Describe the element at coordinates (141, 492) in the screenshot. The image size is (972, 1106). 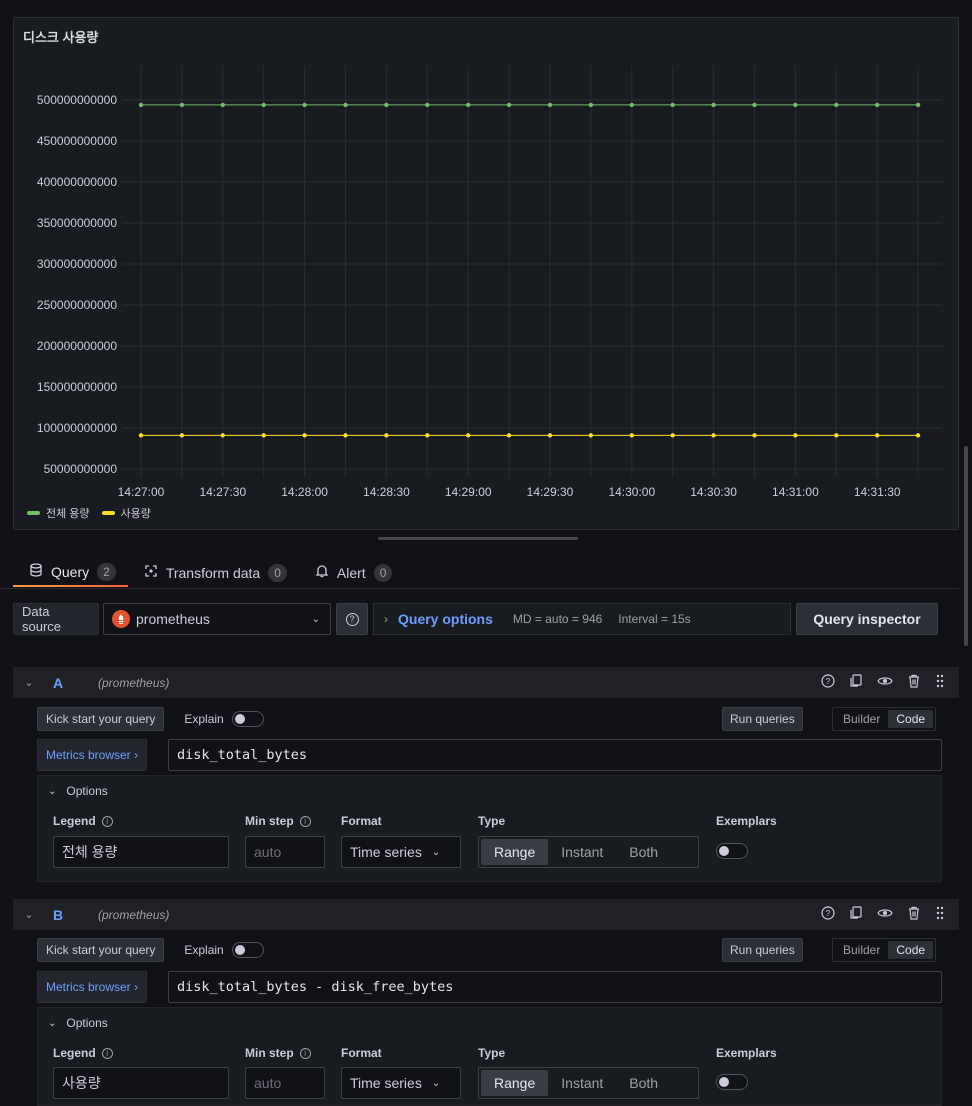
I see `x-tick-label: 14:27:00` at that location.